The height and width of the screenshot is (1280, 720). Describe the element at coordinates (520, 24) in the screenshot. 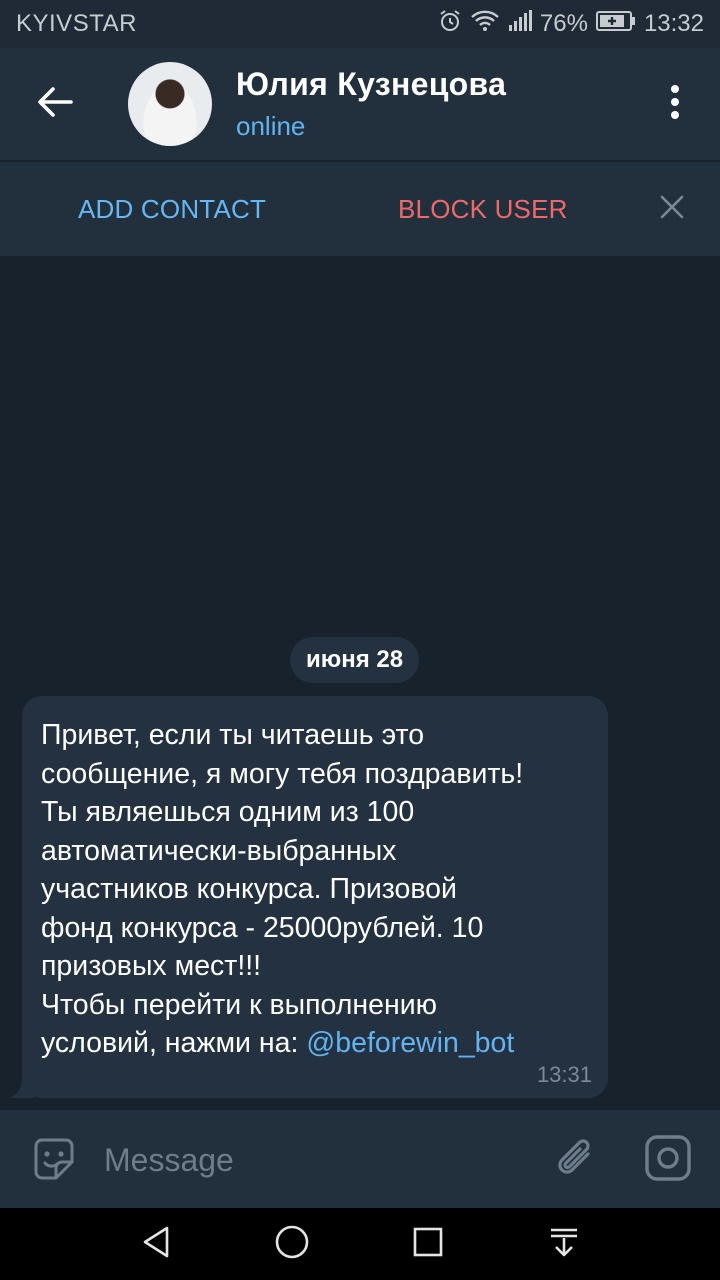

I see `signal-icon` at that location.